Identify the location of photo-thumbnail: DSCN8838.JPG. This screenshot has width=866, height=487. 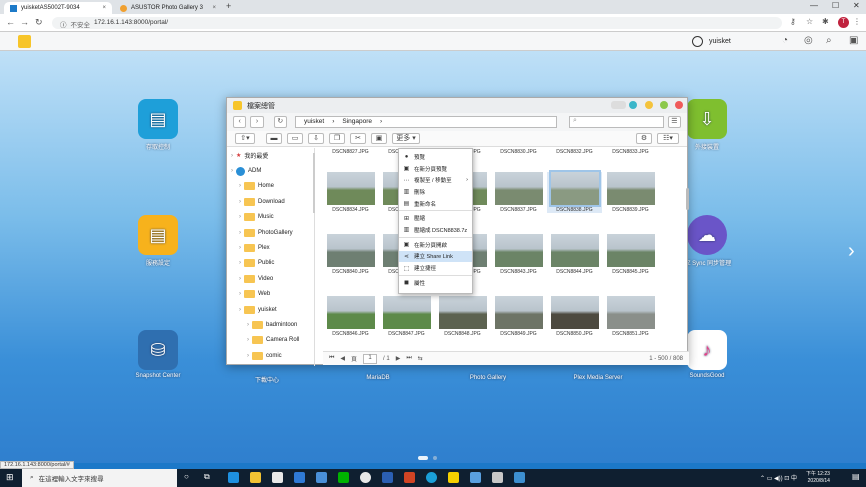
(574, 191).